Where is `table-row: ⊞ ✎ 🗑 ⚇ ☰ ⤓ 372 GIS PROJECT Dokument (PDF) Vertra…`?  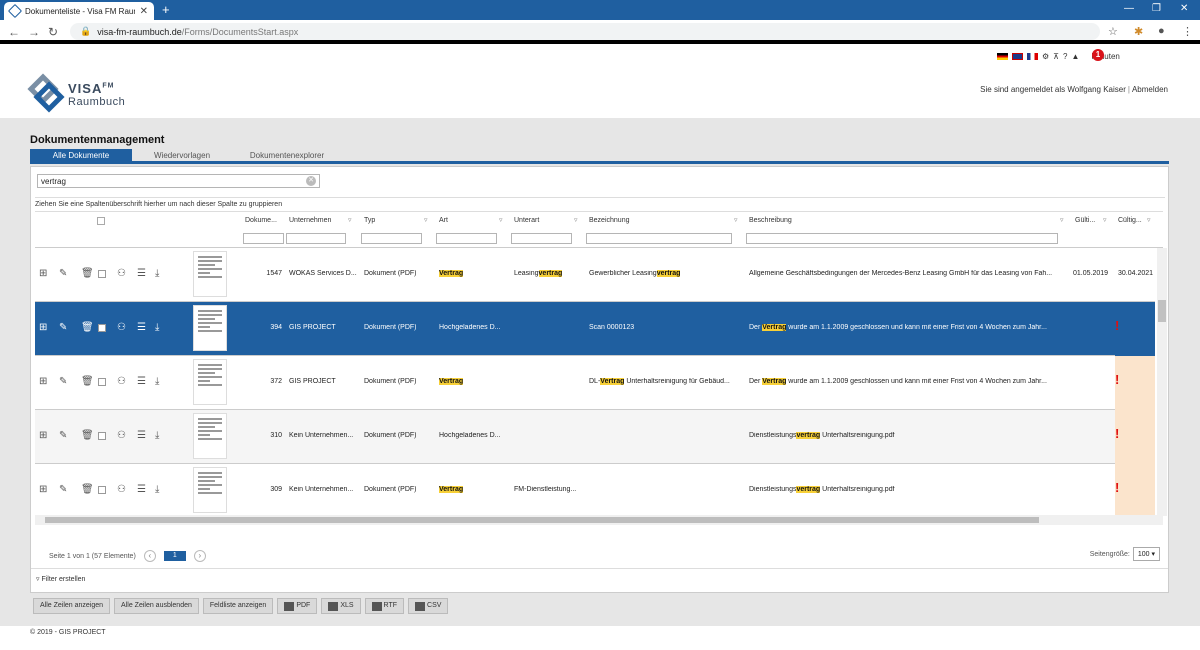 table-row: ⊞ ✎ 🗑 ⚇ ☰ ⤓ 372 GIS PROJECT Dokument (PDF) Vertra… is located at coordinates (595, 383).